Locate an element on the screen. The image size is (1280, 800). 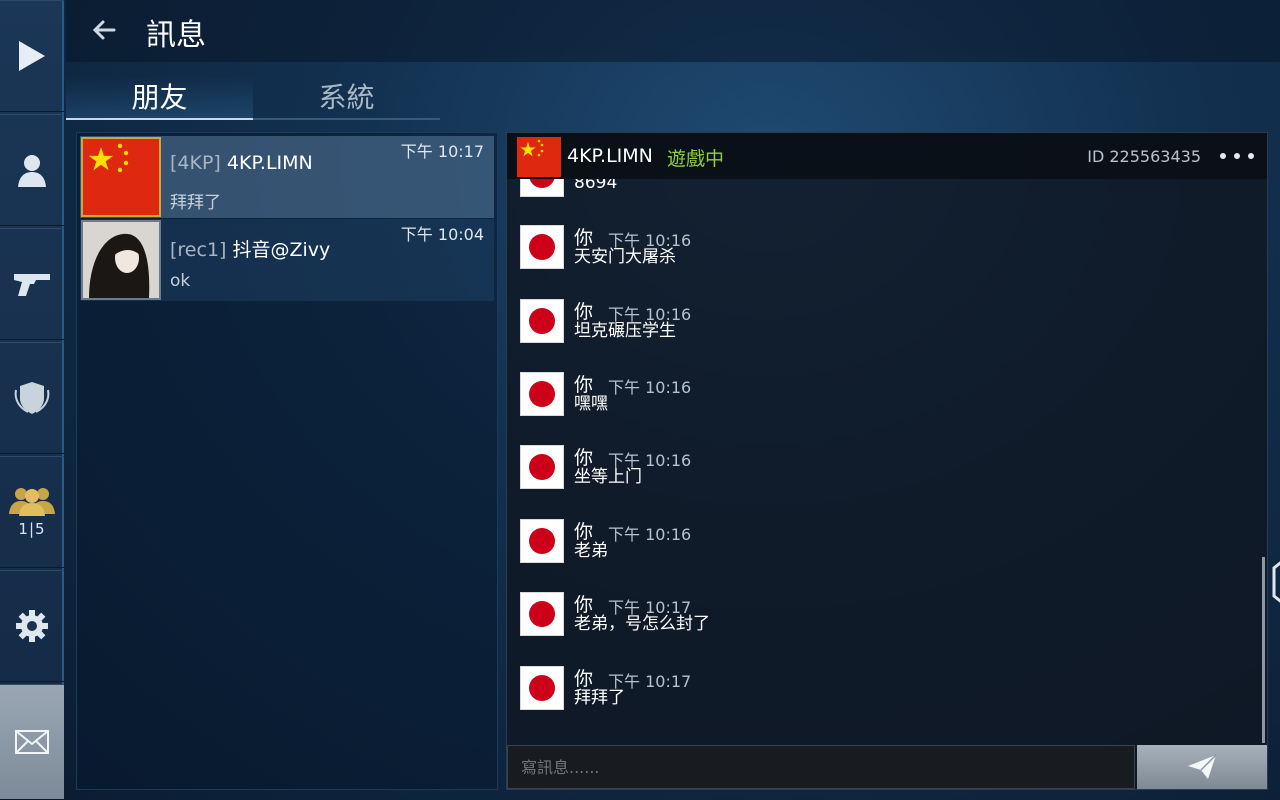
message-item: 你 下午 10:16 老弟 is located at coordinates (870, 543).